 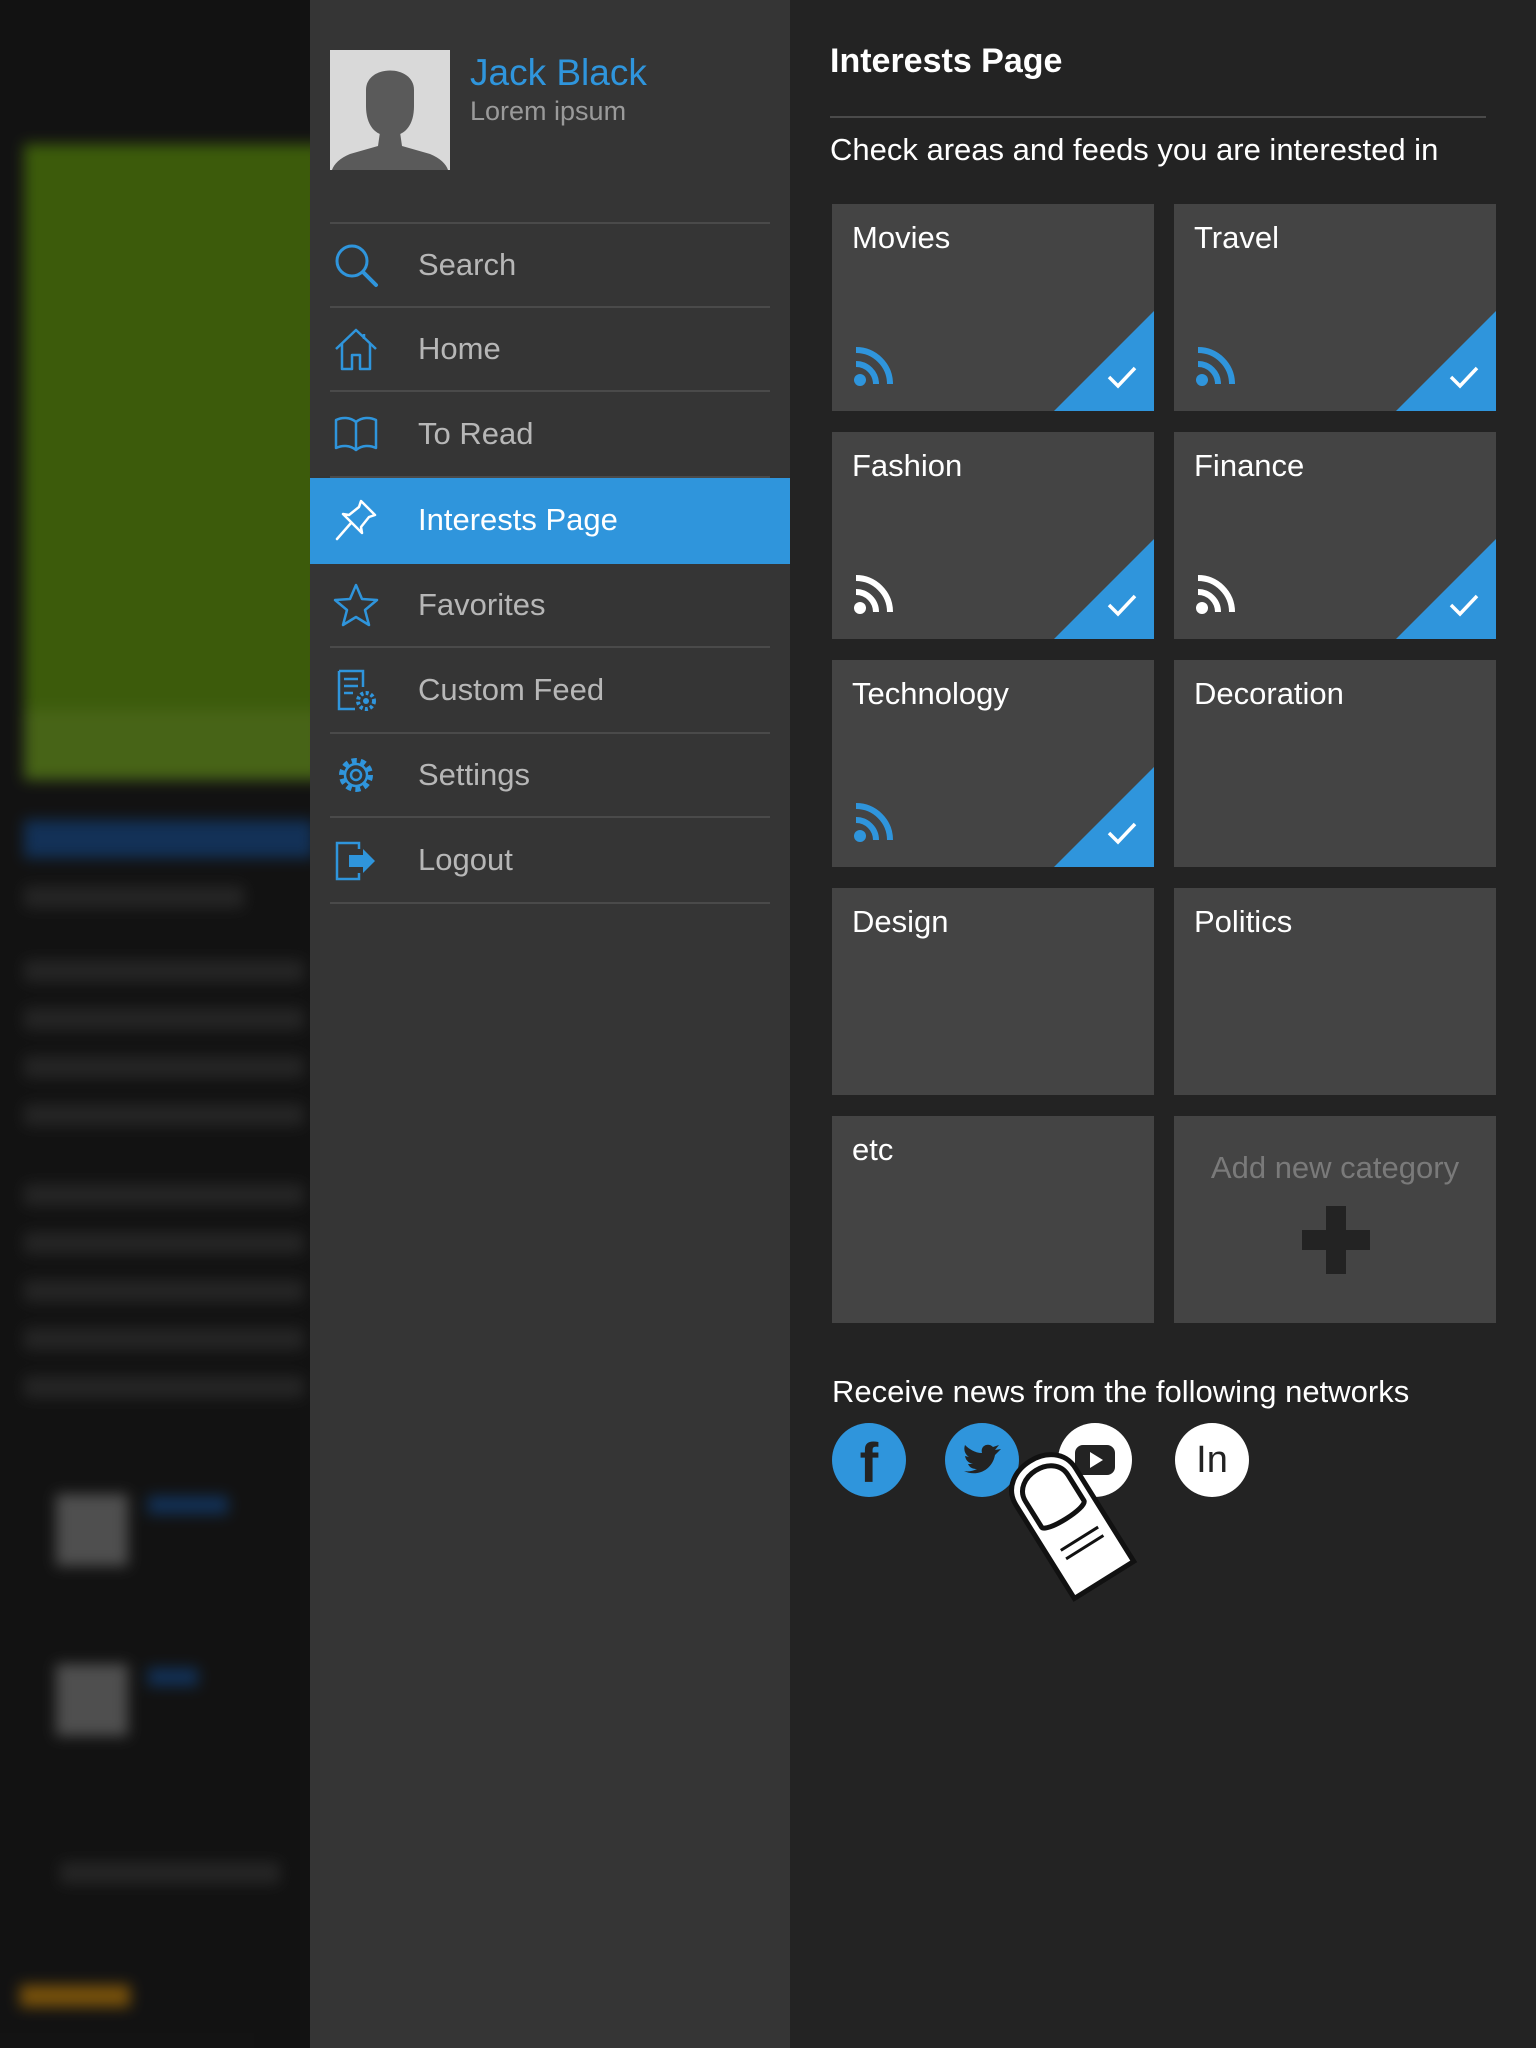 I want to click on menu-item-favorites: Favorites, so click(x=550, y=606).